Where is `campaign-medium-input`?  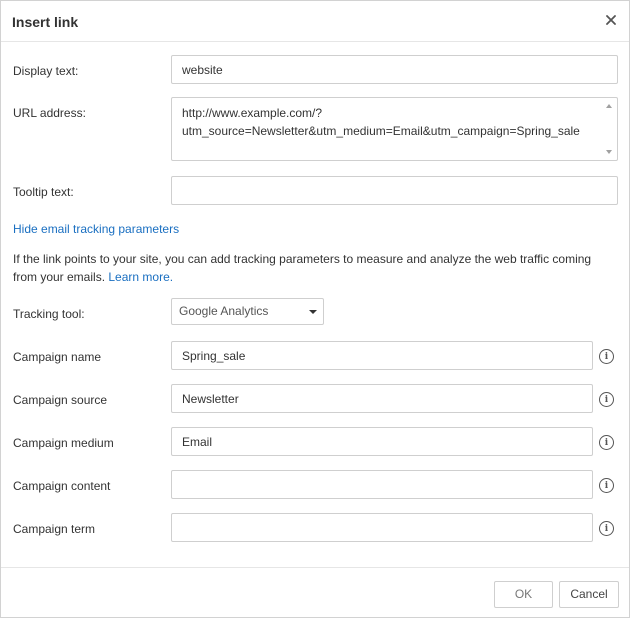 campaign-medium-input is located at coordinates (382, 441).